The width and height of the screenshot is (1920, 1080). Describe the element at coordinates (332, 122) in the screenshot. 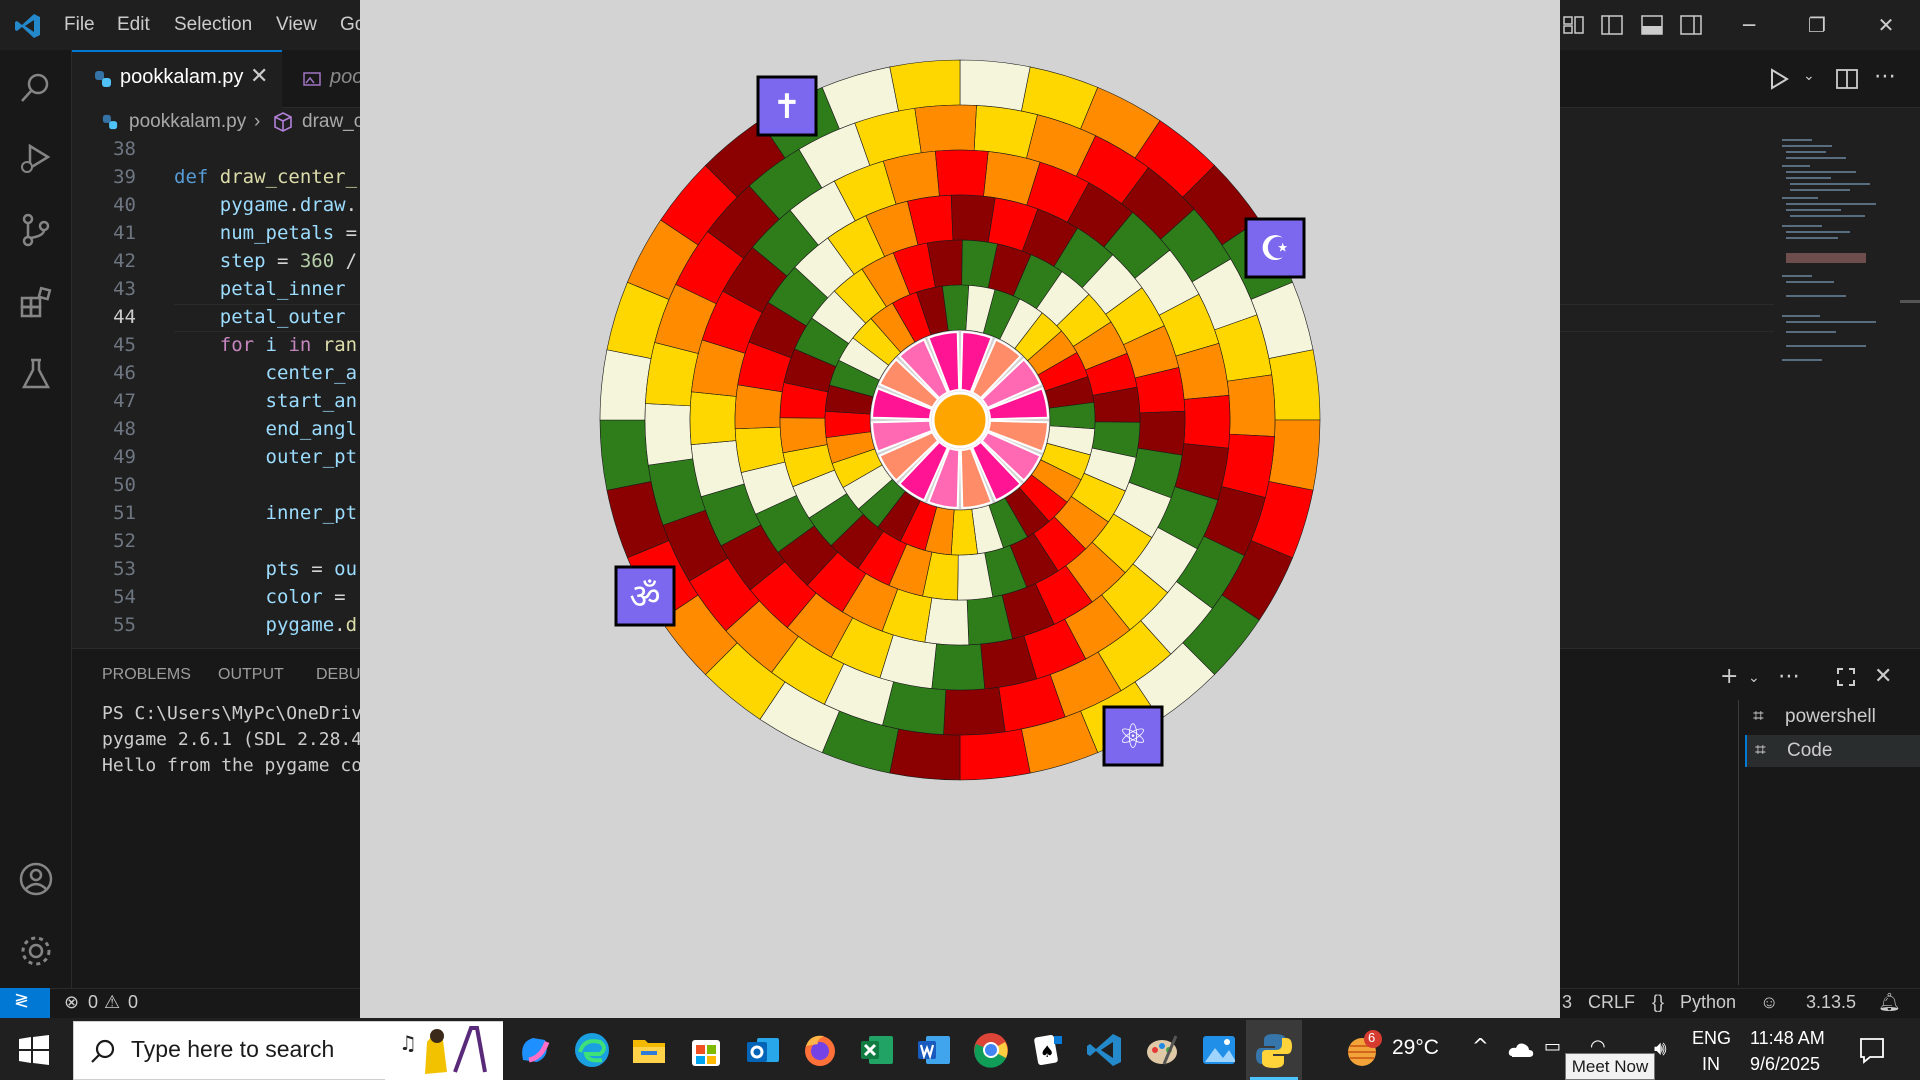

I see `breadcrumb-symbol: draw_c` at that location.